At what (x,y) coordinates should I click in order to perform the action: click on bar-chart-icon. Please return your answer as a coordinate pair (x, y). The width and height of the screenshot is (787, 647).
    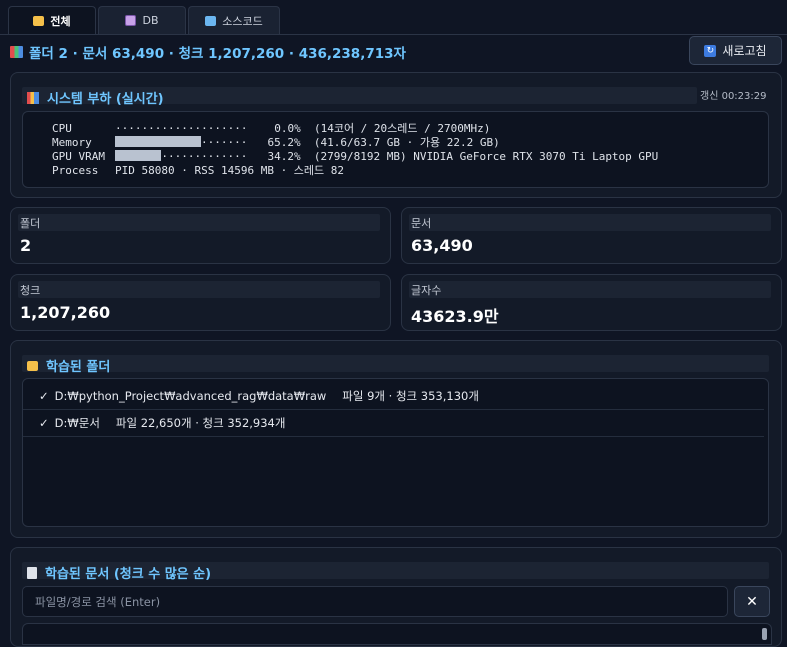
    Looking at the image, I should click on (33, 97).